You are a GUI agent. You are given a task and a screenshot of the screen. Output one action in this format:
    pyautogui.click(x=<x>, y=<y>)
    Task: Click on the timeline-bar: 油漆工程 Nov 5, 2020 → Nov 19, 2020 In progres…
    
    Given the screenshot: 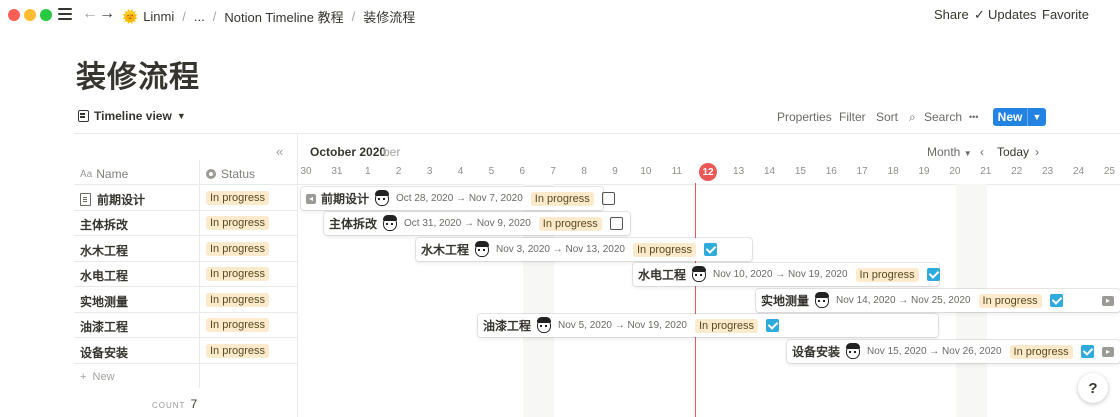 What is the action you would take?
    pyautogui.click(x=708, y=325)
    